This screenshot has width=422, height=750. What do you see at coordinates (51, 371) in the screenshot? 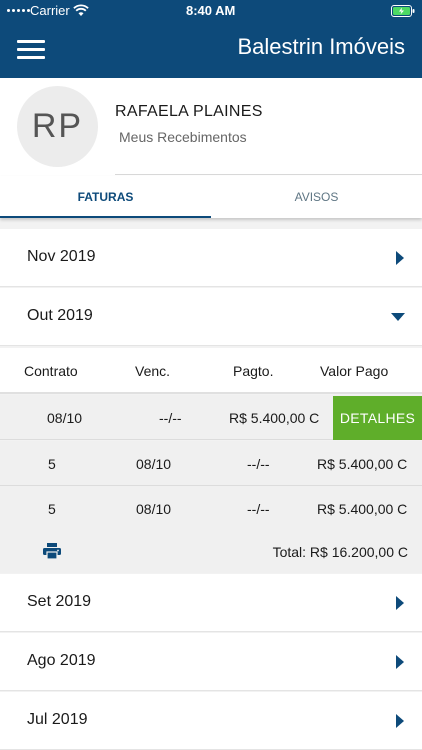
I see `column-header-contrato: Contrato` at bounding box center [51, 371].